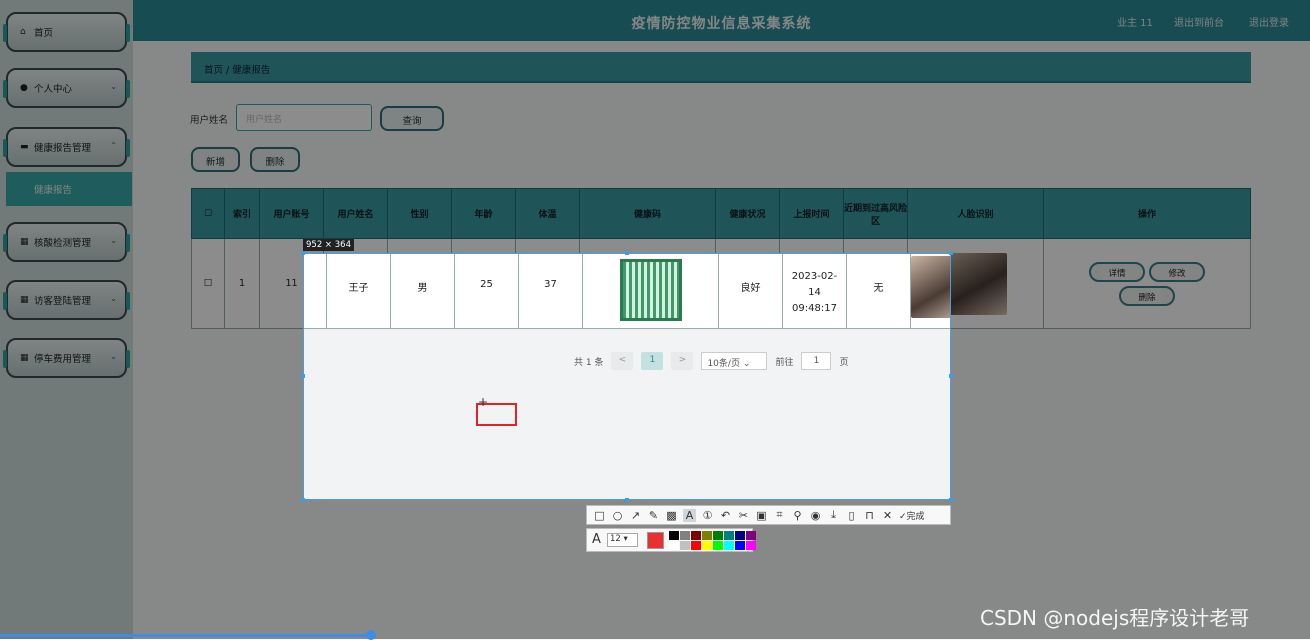  What do you see at coordinates (784, 362) in the screenshot?
I see `pager-goto-label: 前往` at bounding box center [784, 362].